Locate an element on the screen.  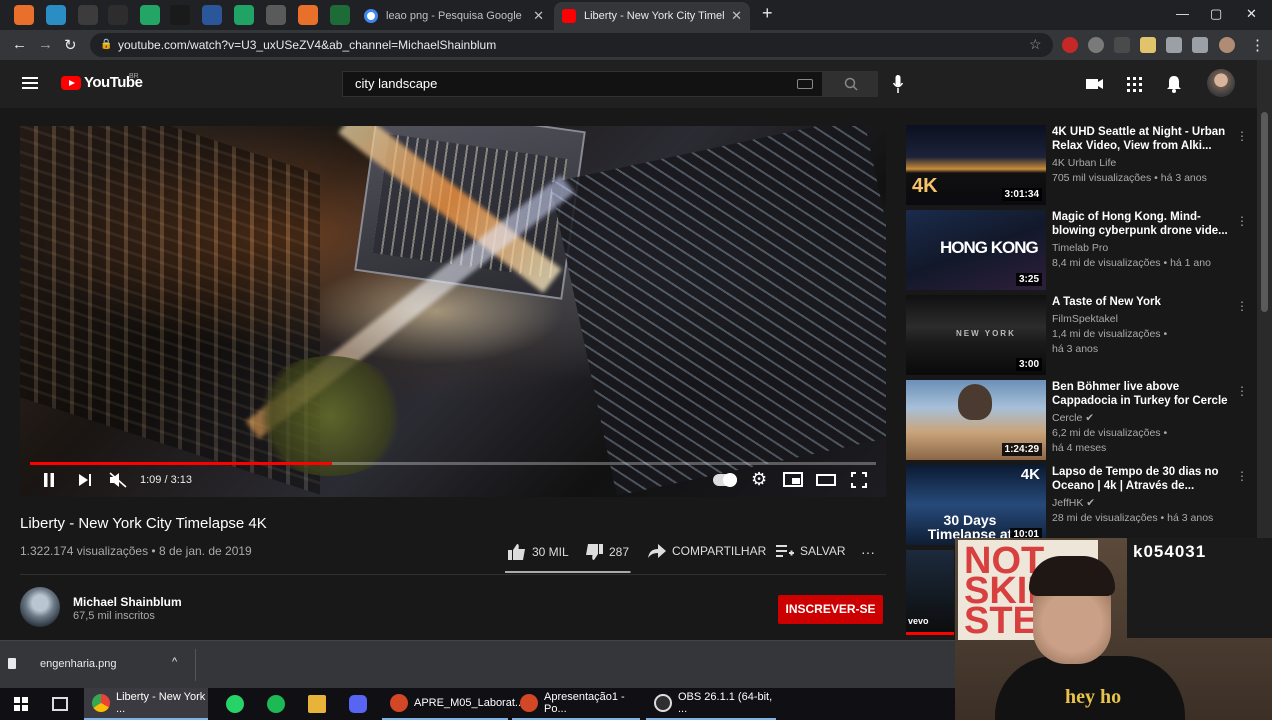
scrollbar-thumb is located at coordinates (1264, 212).